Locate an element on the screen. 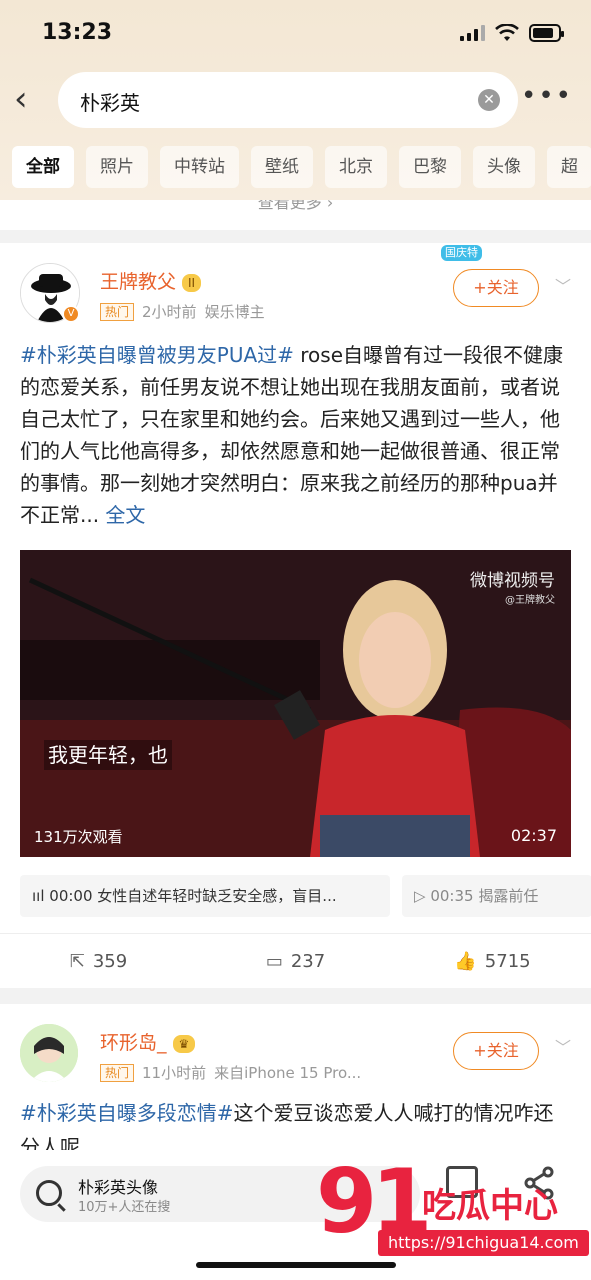 This screenshot has width=591, height=1280. more-icon: ••• is located at coordinates (547, 96).